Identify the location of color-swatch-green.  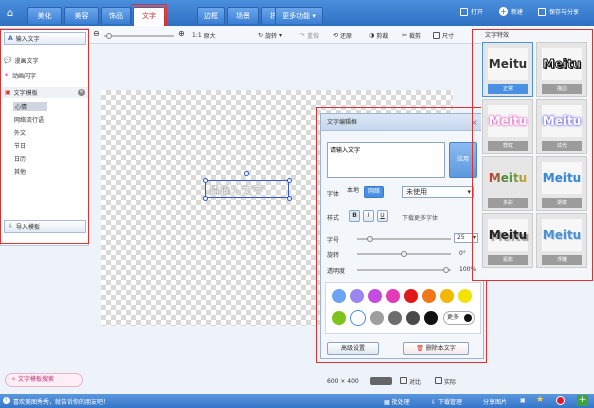
(339, 318).